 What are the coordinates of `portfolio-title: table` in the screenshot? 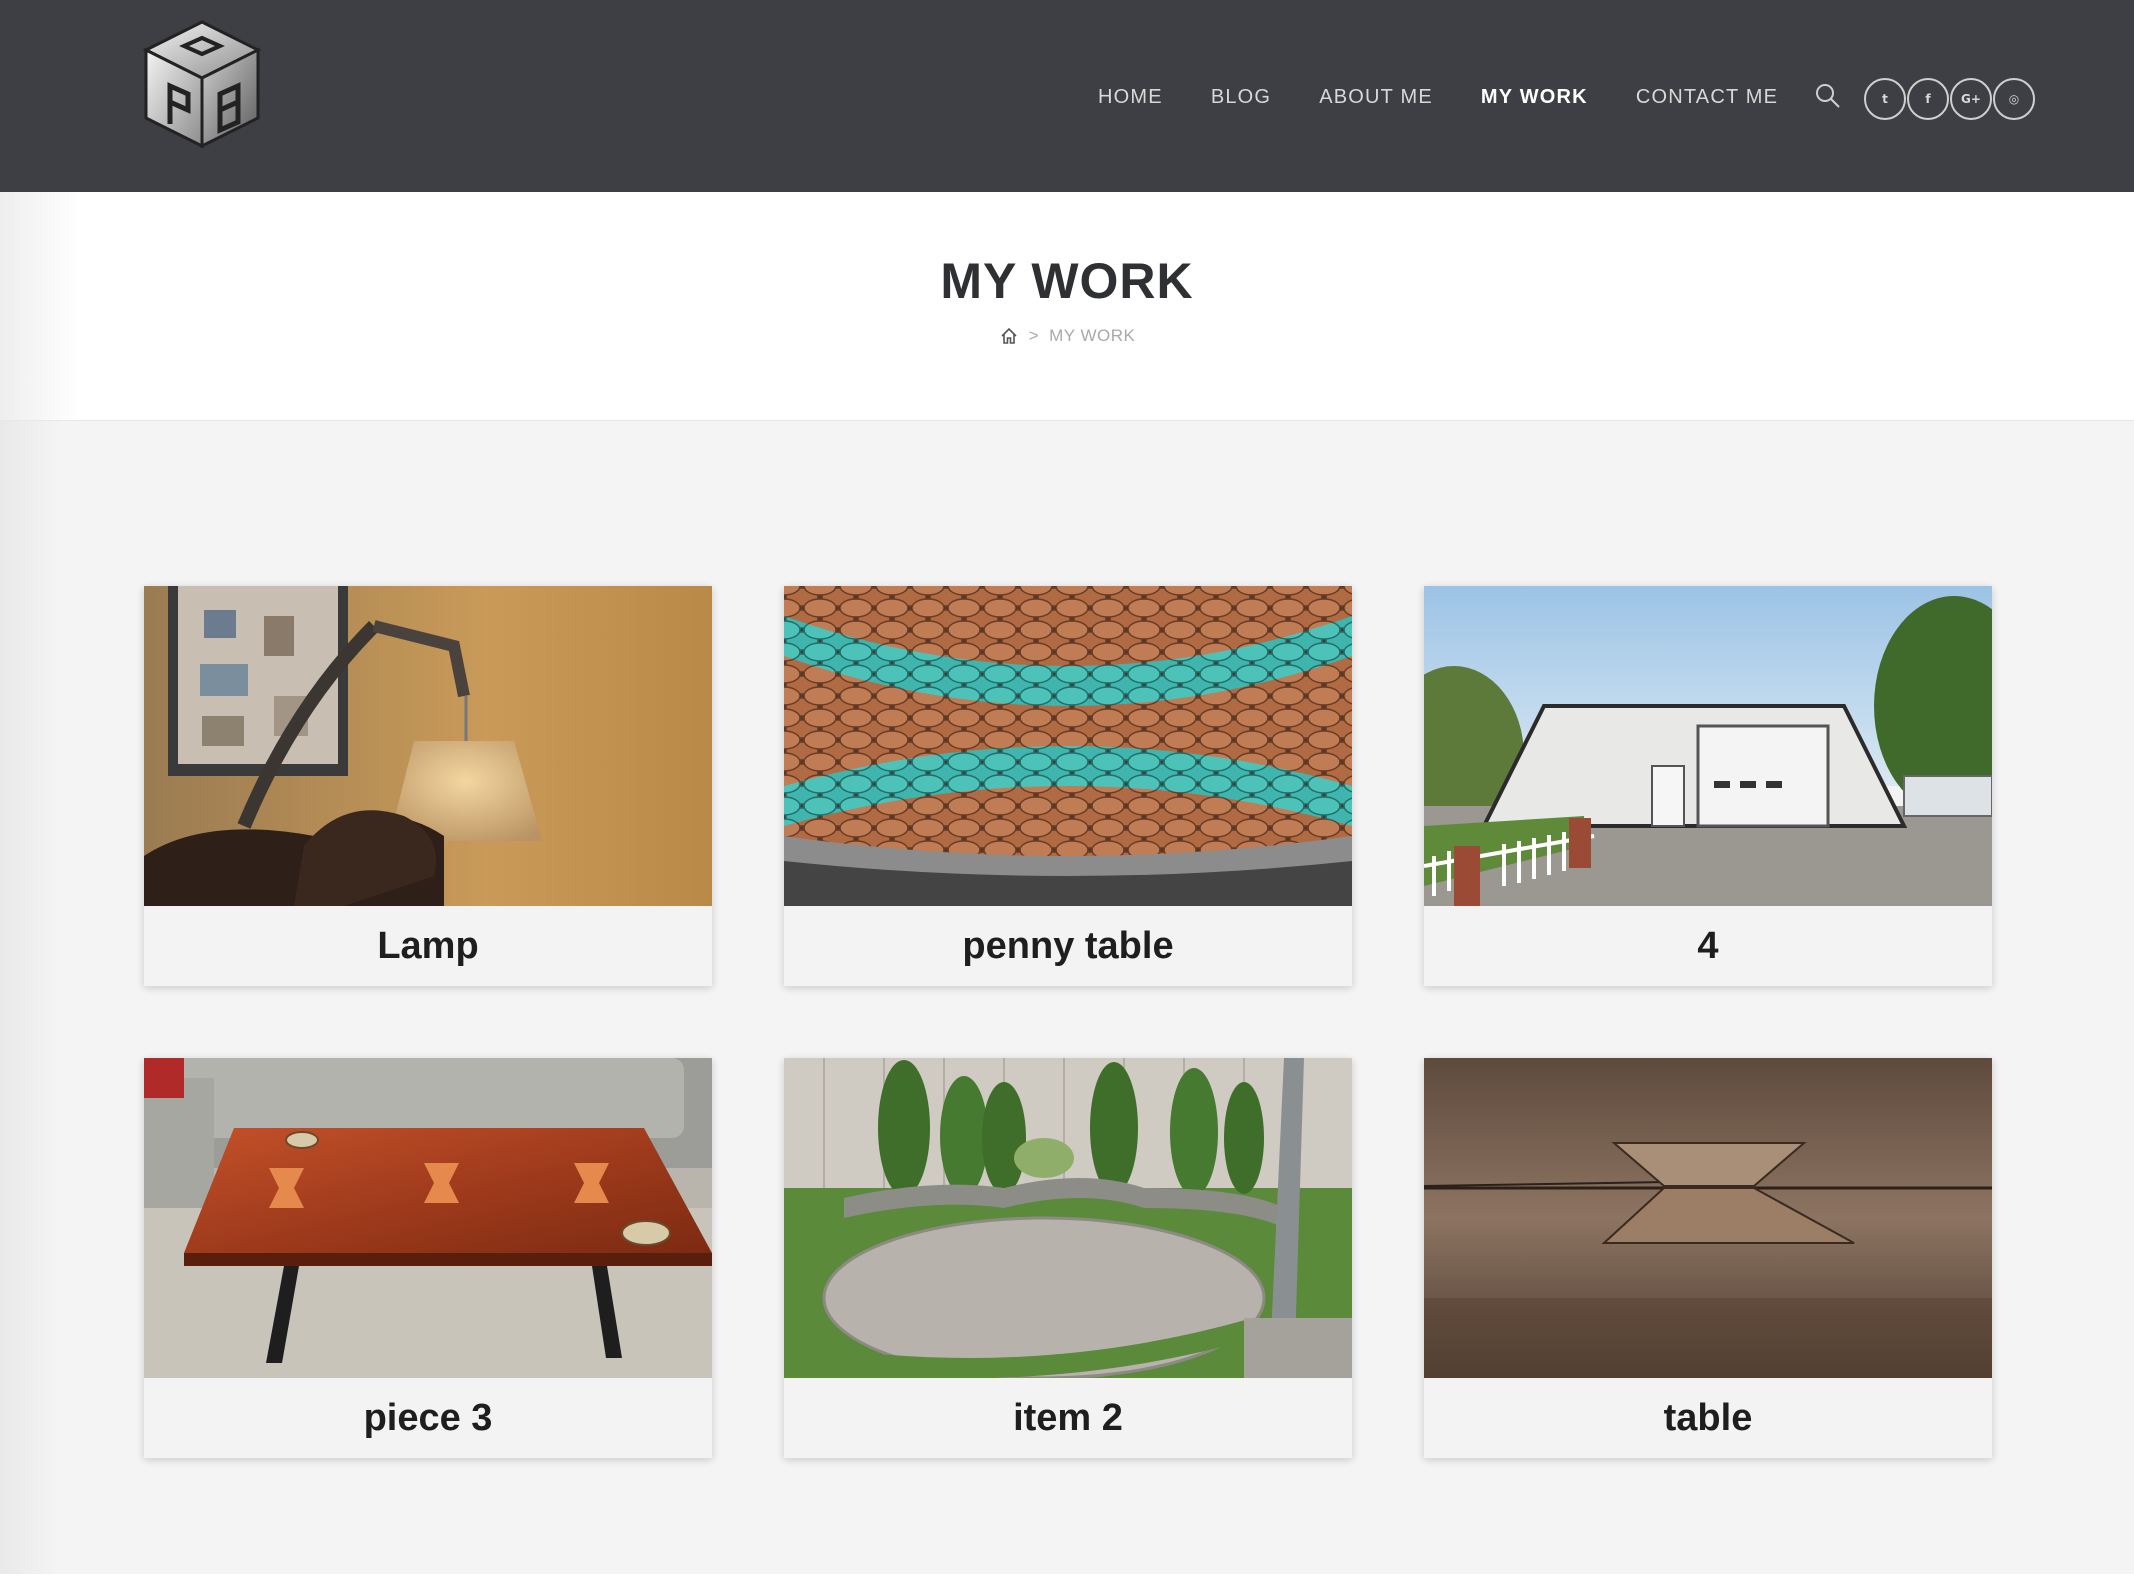 It's located at (1708, 1418).